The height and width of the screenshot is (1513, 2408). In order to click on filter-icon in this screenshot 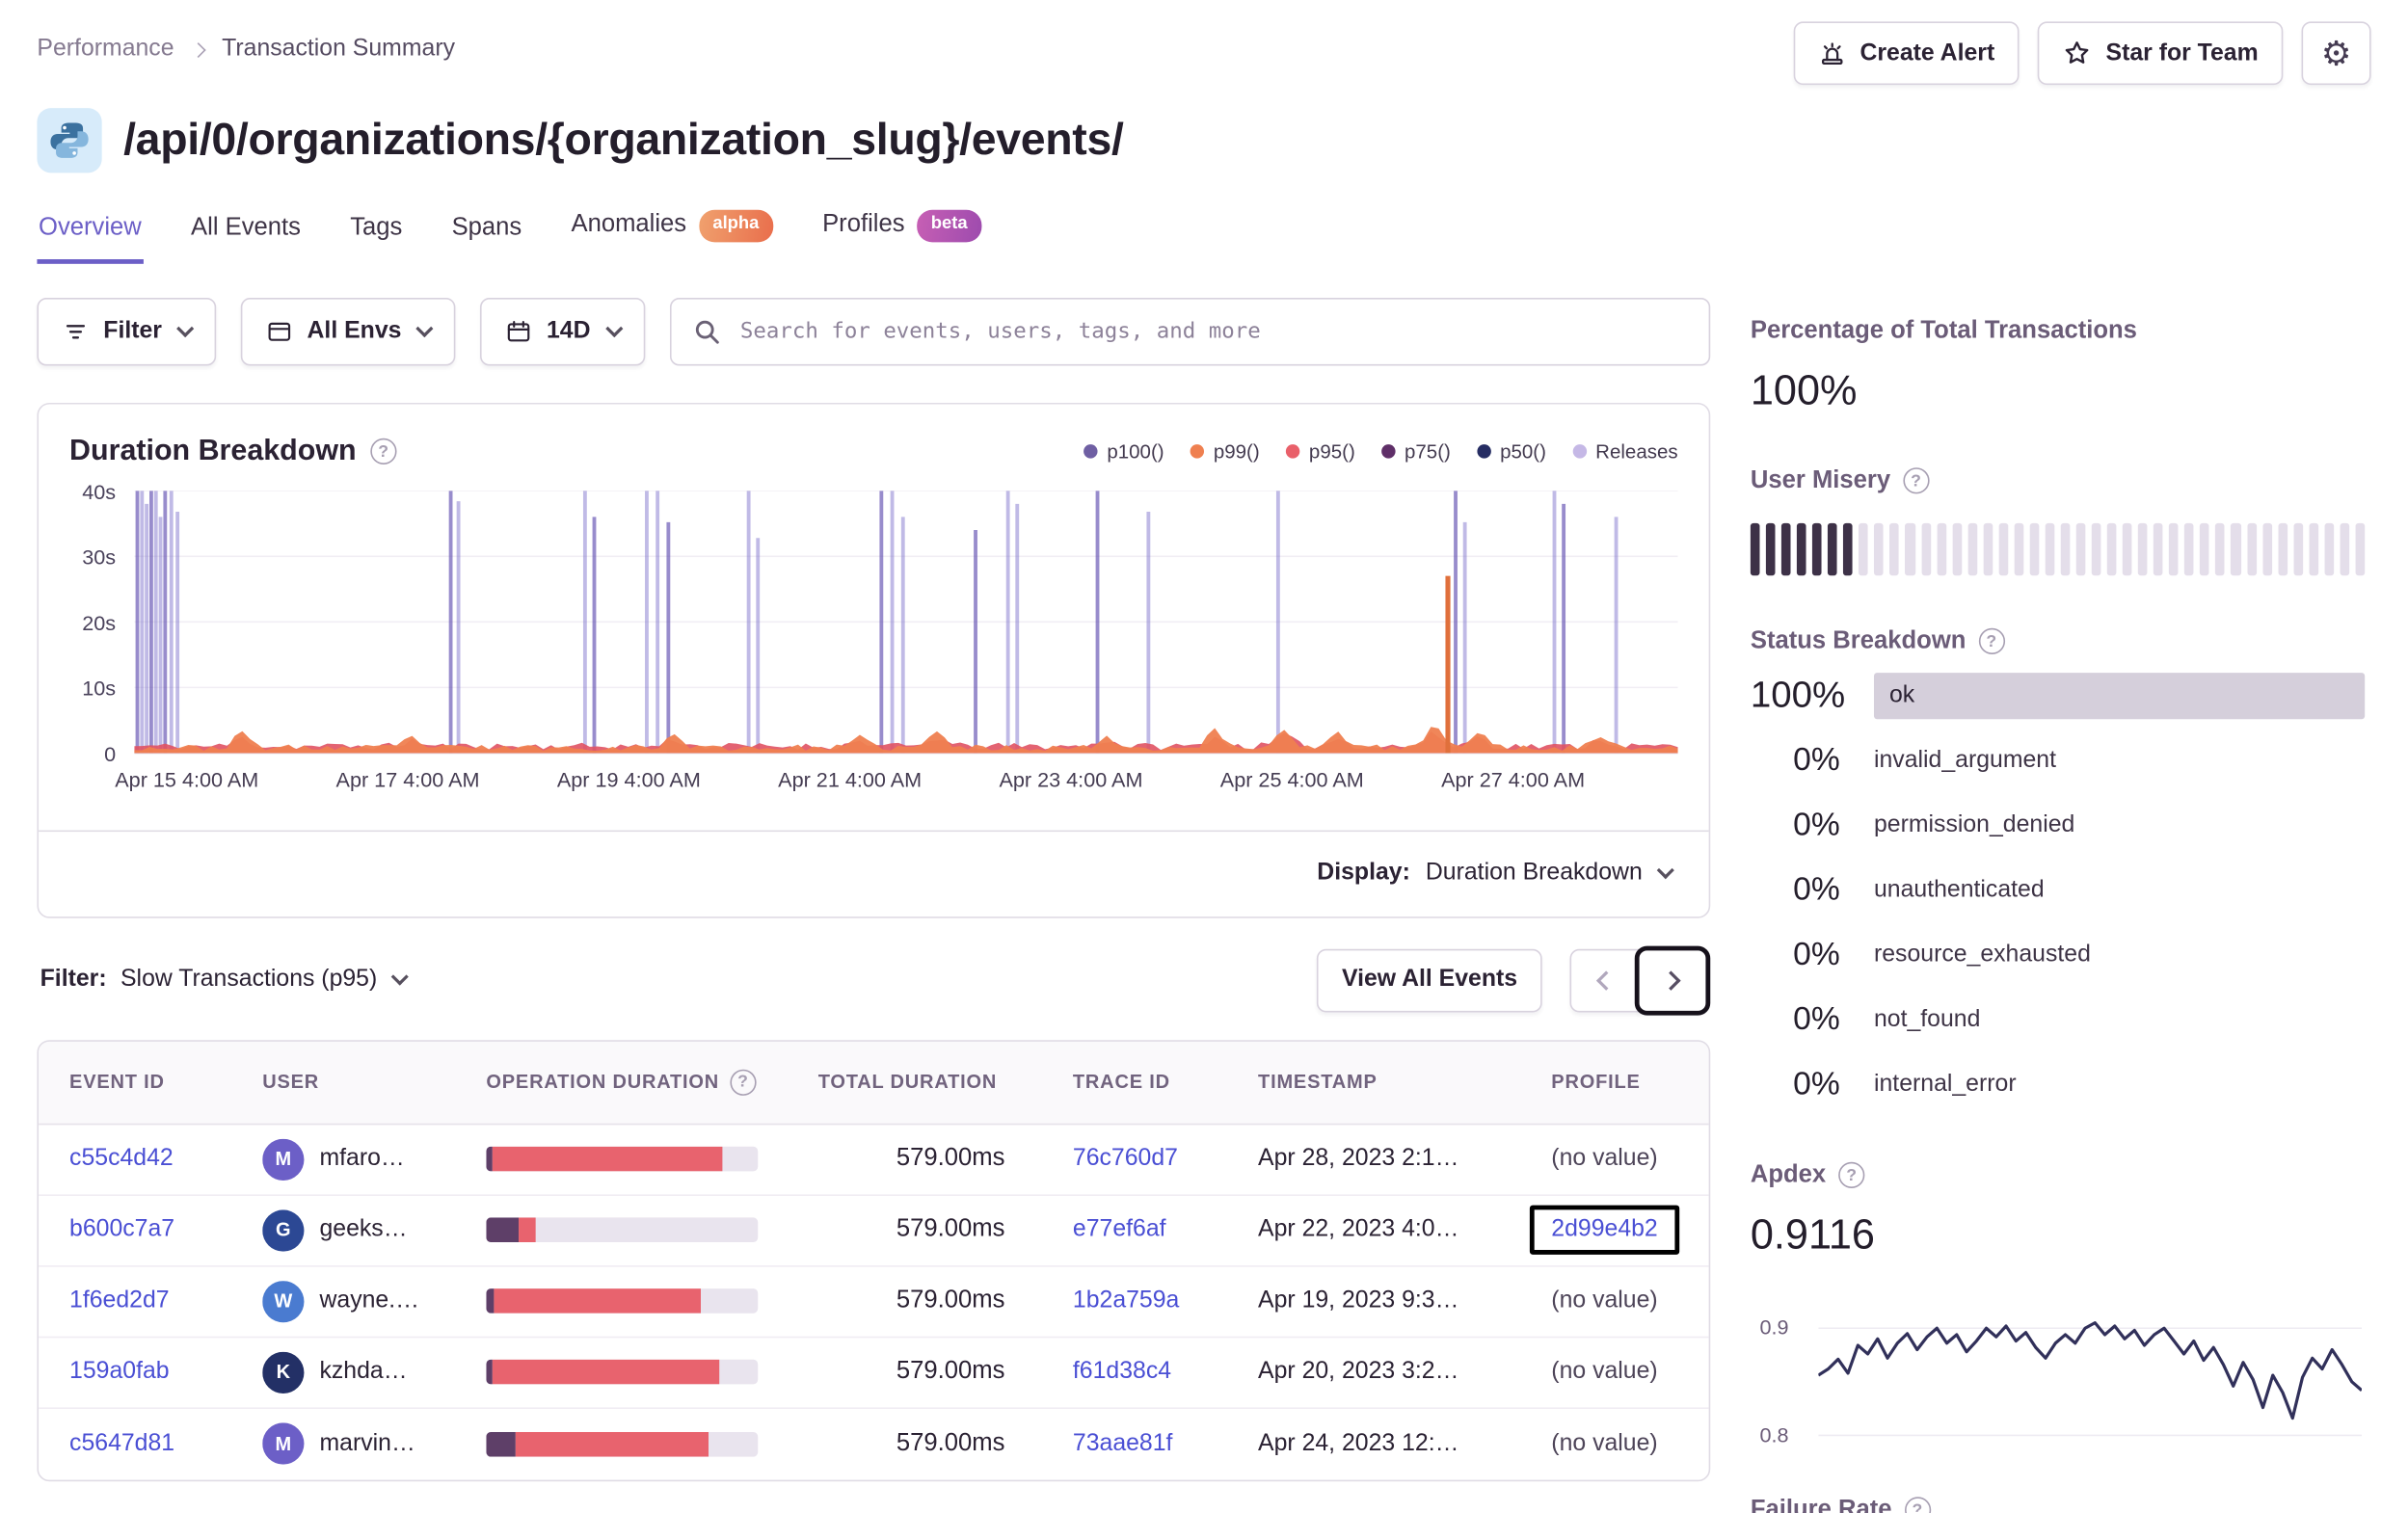, I will do `click(76, 331)`.